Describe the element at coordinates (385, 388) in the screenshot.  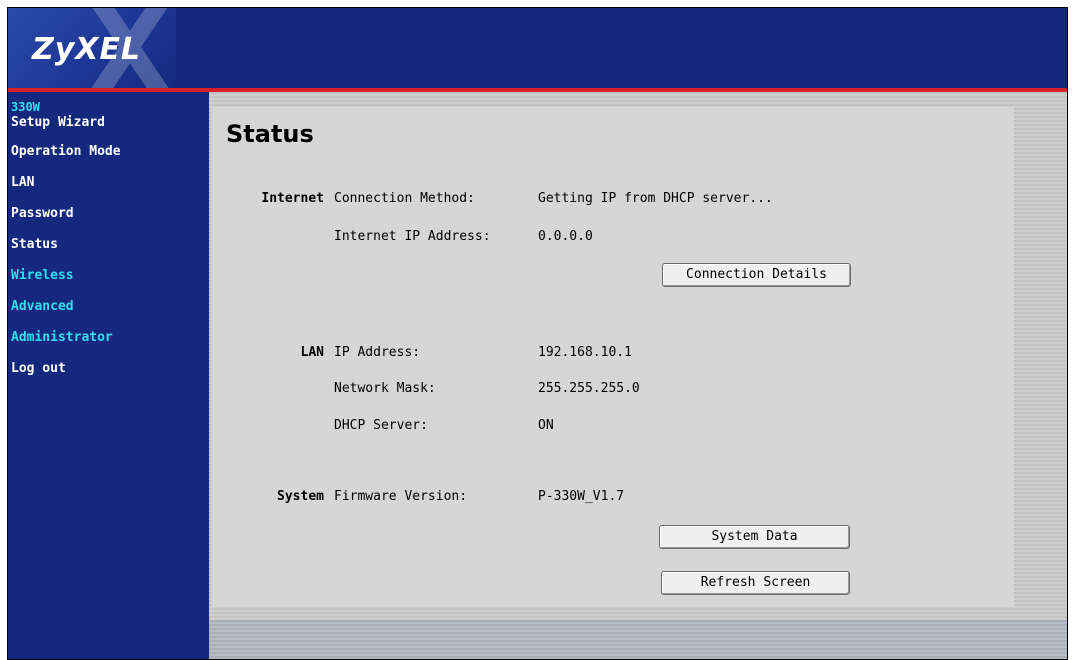
I see `network-mask-label: Network Mask:` at that location.